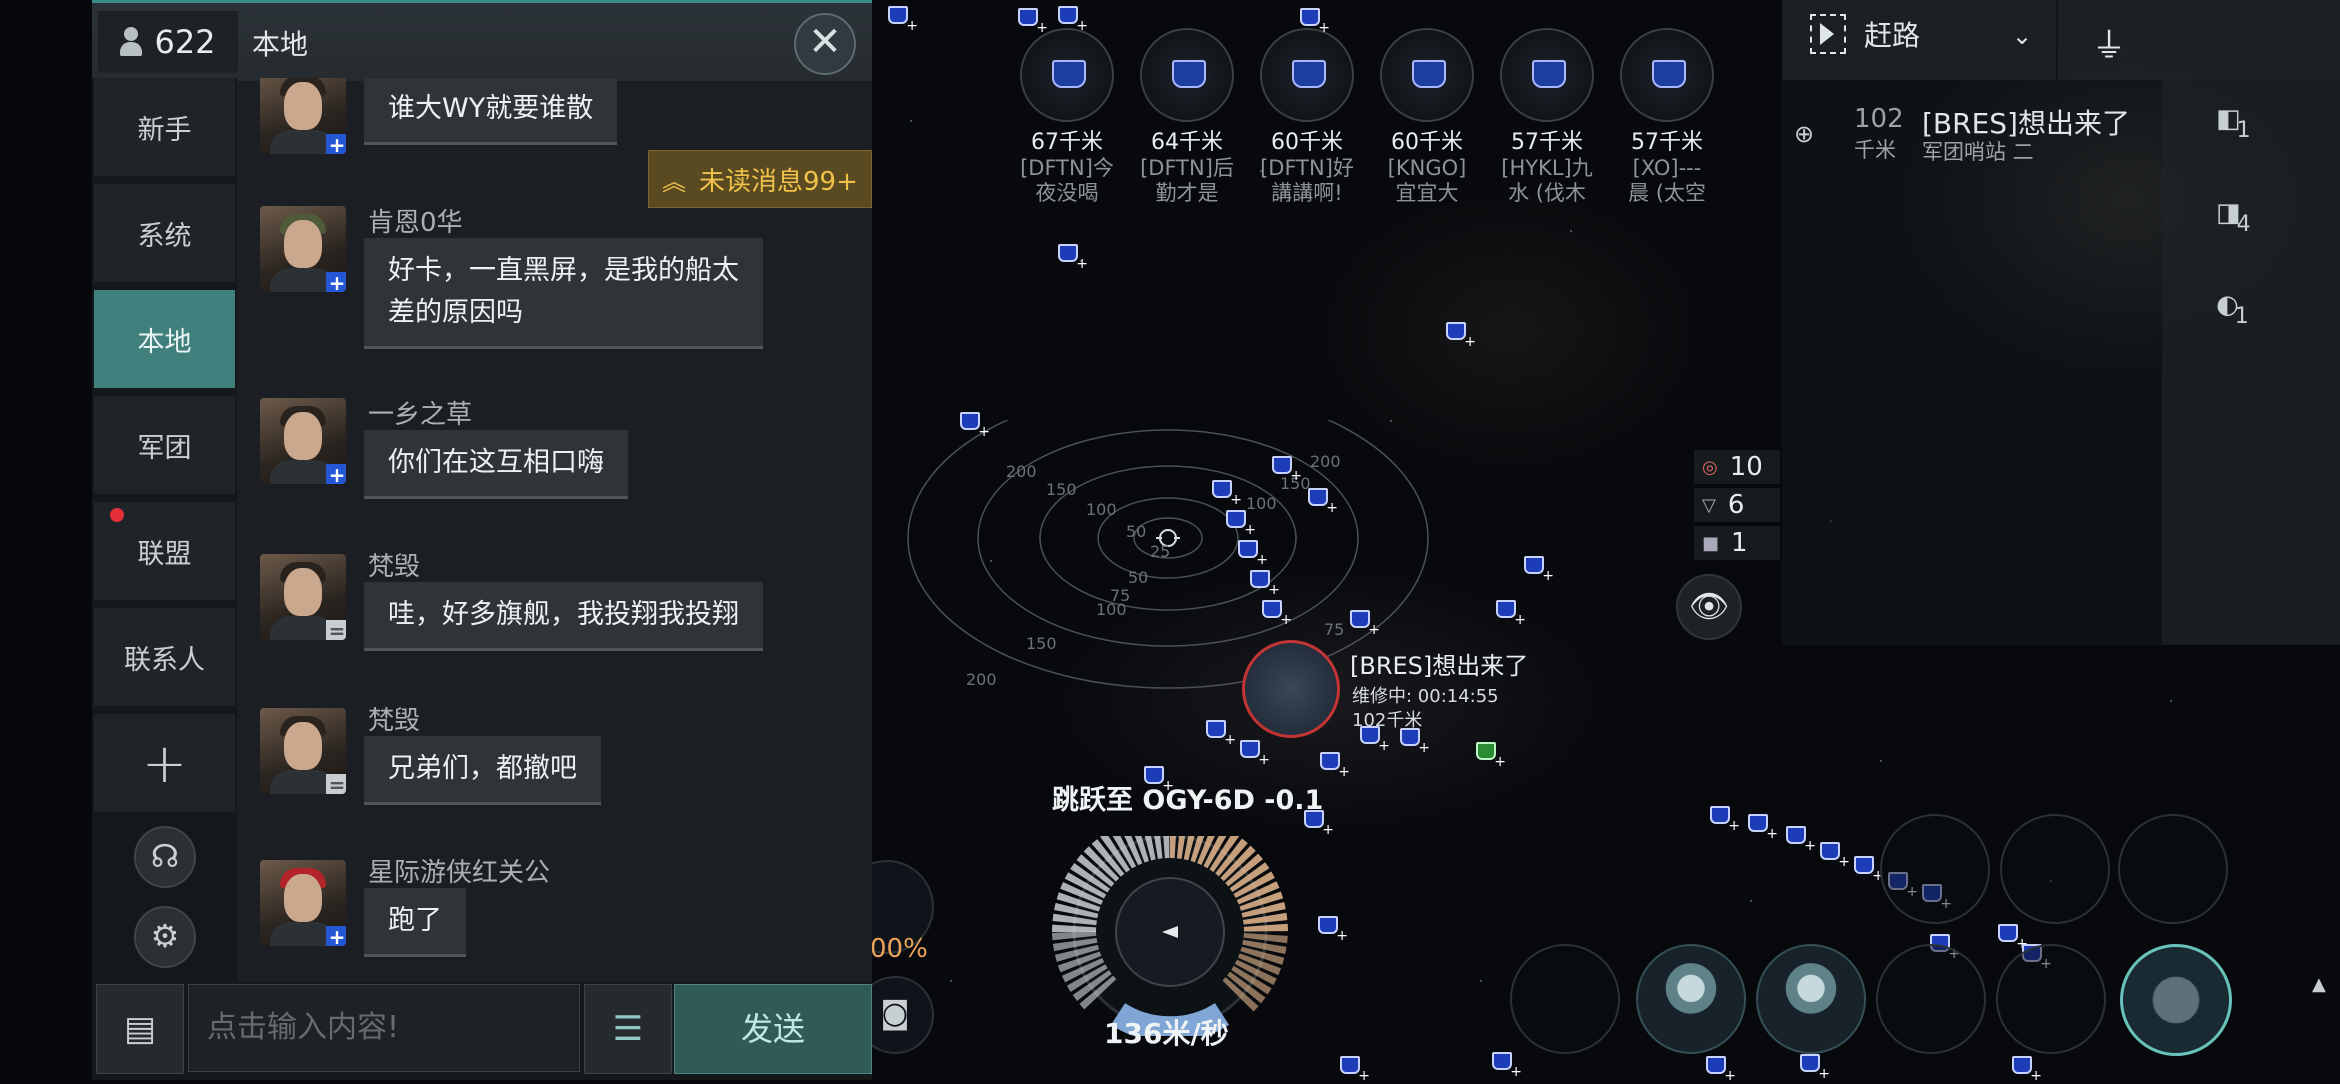  I want to click on pin-icon: ⊕, so click(1804, 134).